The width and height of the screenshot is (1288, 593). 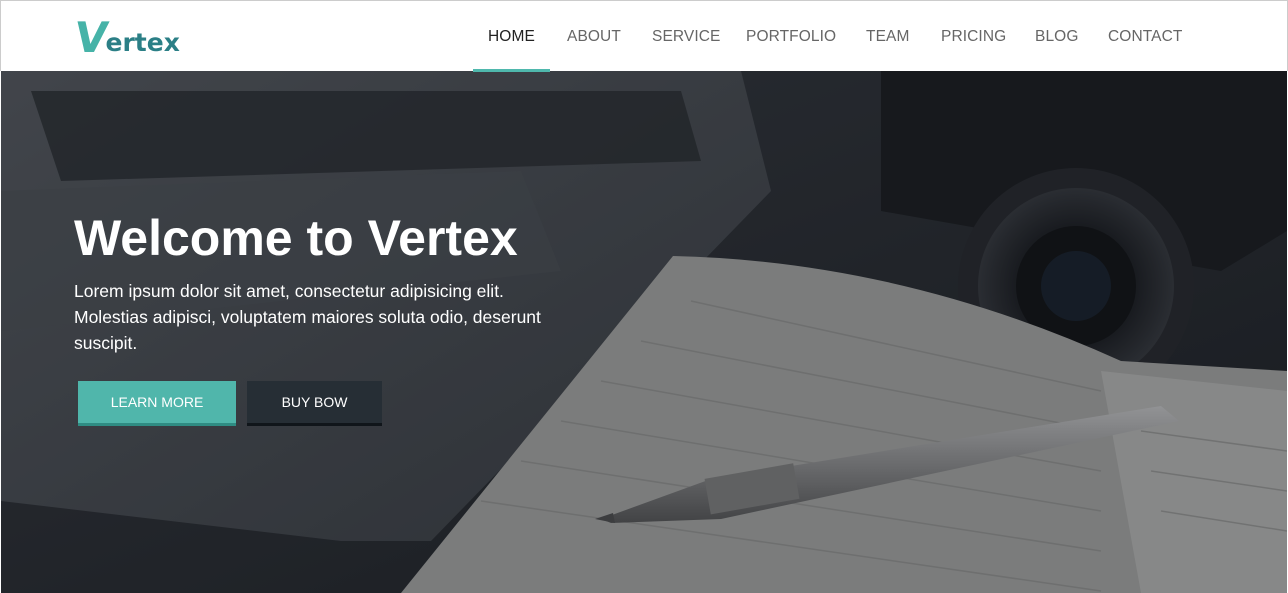 What do you see at coordinates (791, 36) in the screenshot?
I see `nav-portfolio: PORTFOLIO` at bounding box center [791, 36].